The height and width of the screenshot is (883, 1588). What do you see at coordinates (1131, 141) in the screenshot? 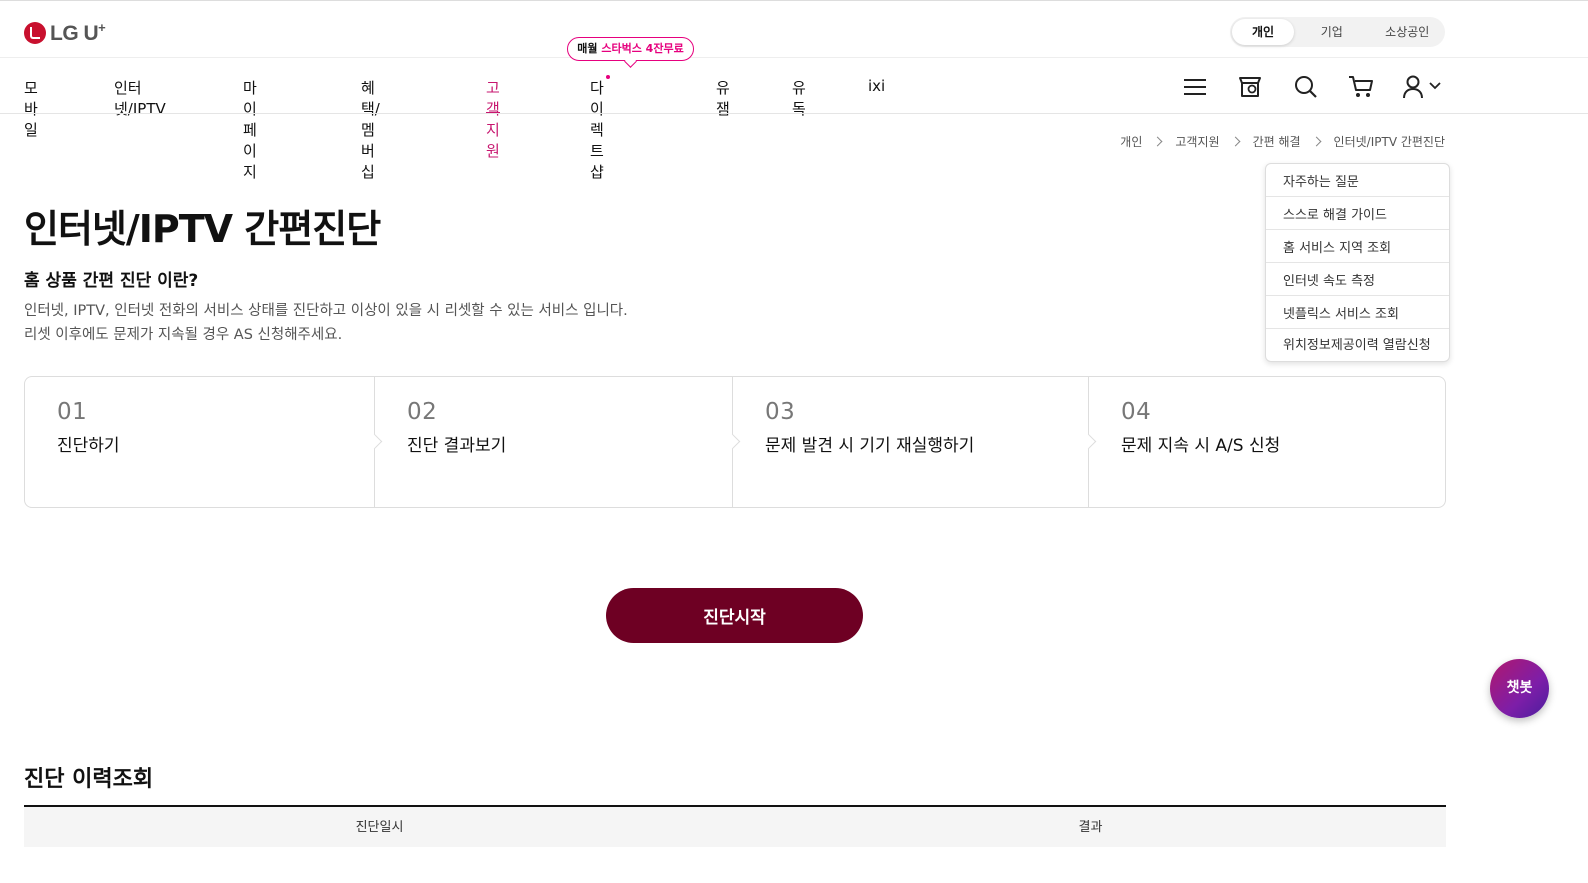
I see `breadcrumb-item: 개인` at bounding box center [1131, 141].